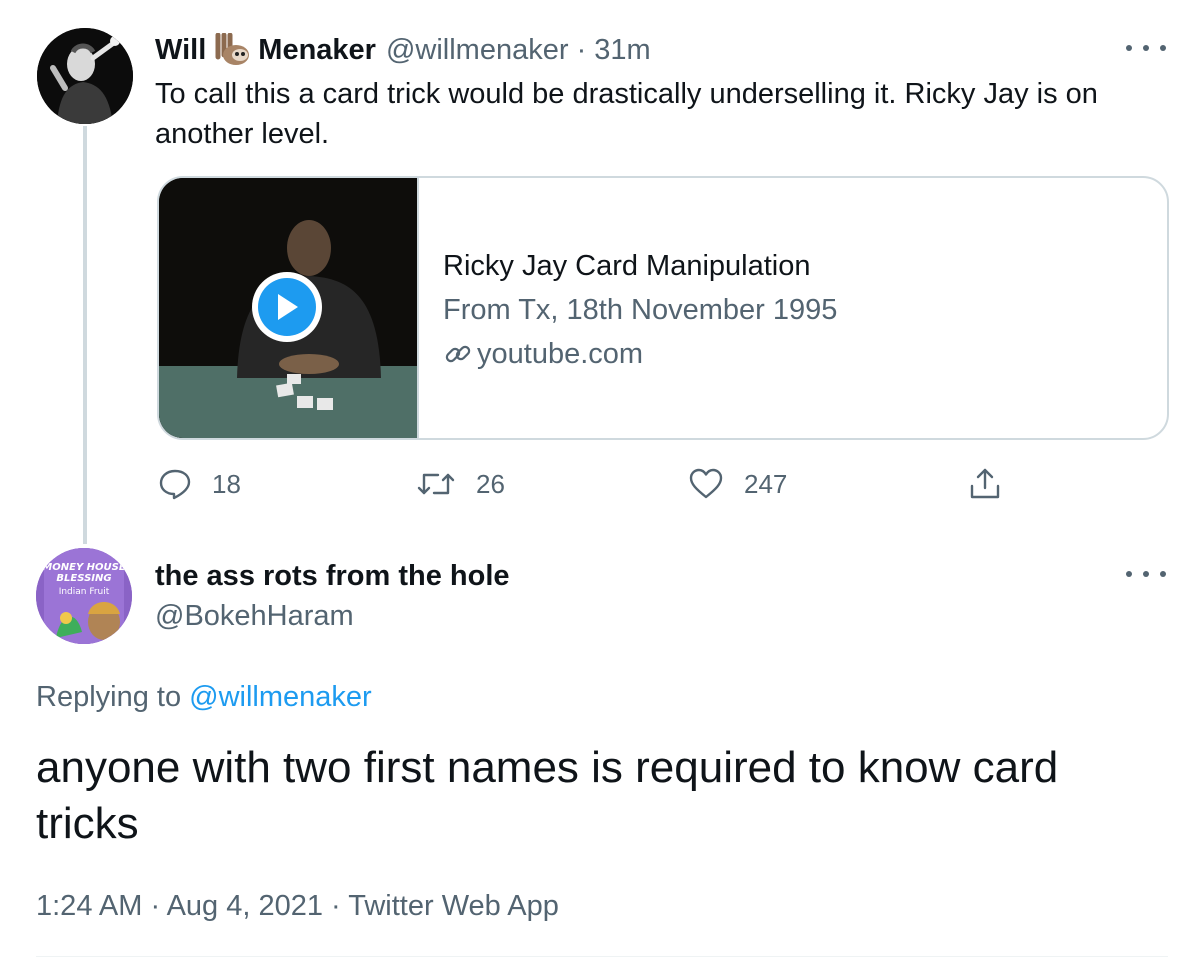 This screenshot has width=1196, height=976. What do you see at coordinates (737, 484) in the screenshot?
I see `like-button: 247` at bounding box center [737, 484].